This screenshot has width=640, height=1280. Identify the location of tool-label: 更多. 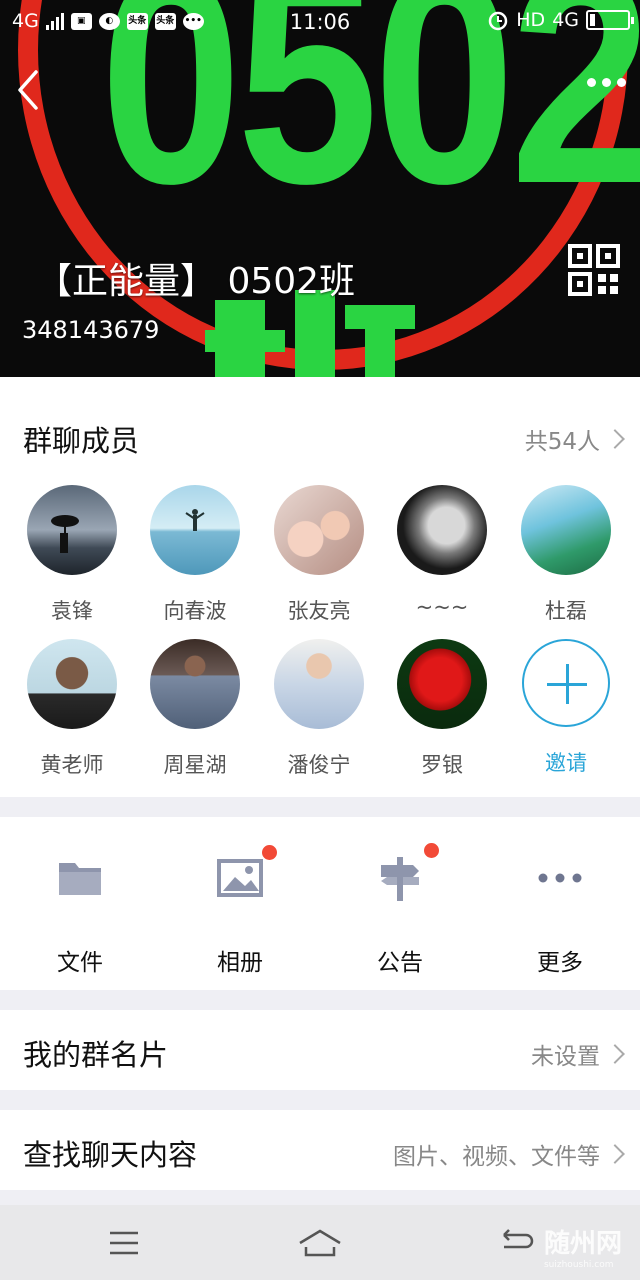
(560, 963).